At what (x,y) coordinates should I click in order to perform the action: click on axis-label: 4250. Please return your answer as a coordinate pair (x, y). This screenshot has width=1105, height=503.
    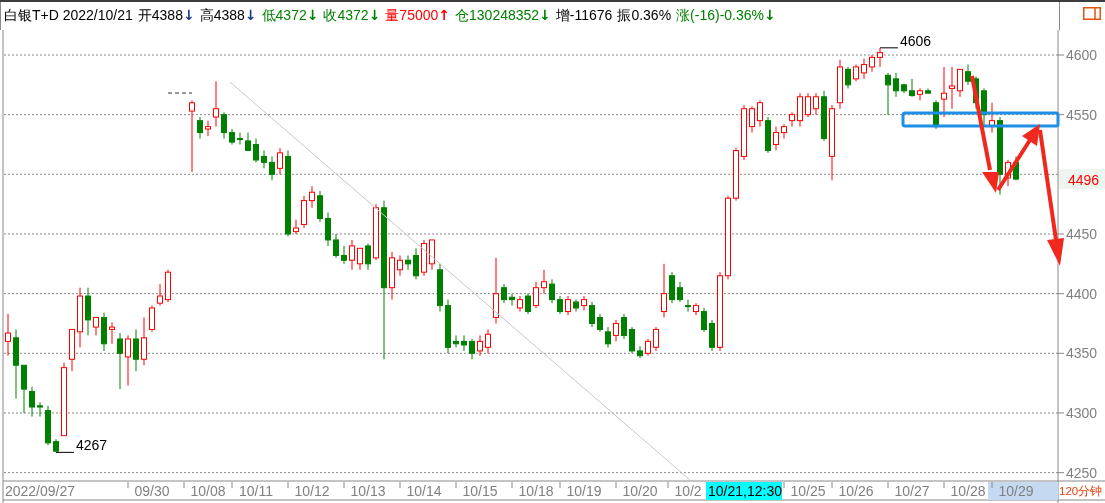
    Looking at the image, I should click on (1082, 472).